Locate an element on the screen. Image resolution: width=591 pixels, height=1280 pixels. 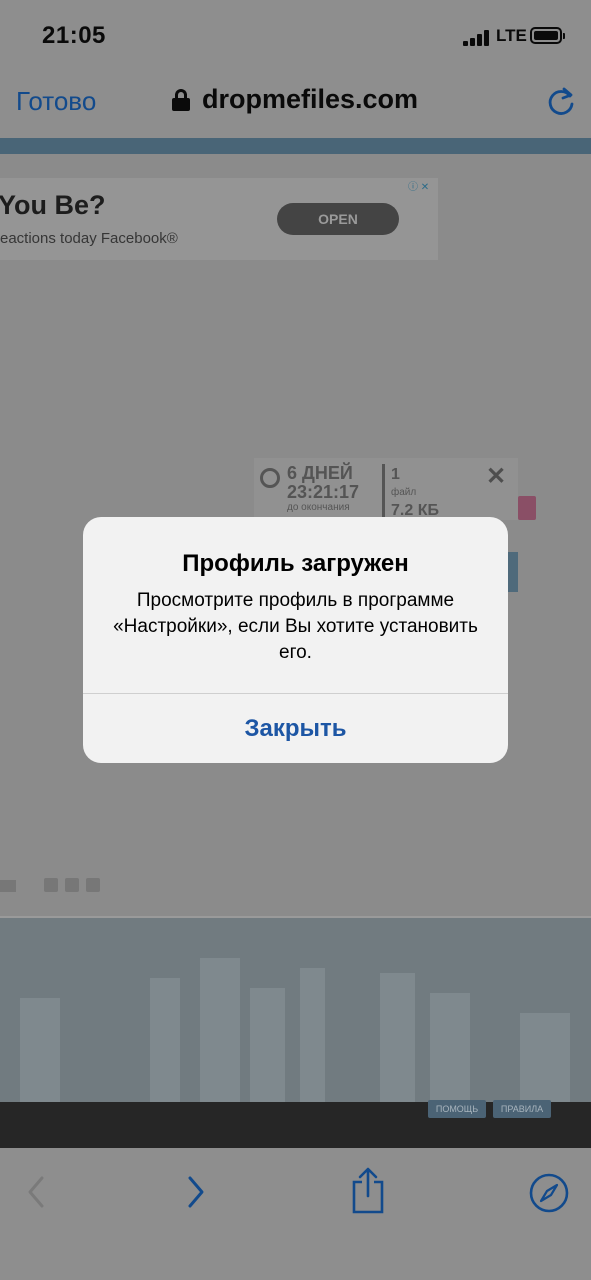
browser-nav-bar: Готово dropmefiles.com is located at coordinates (295, 106).